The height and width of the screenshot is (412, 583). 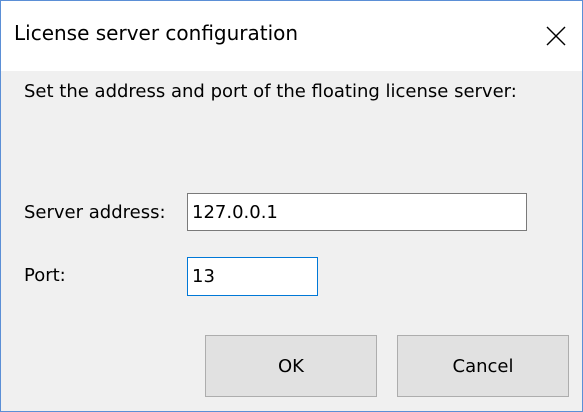 What do you see at coordinates (156, 33) in the screenshot?
I see `dialog-title: License server configuration` at bounding box center [156, 33].